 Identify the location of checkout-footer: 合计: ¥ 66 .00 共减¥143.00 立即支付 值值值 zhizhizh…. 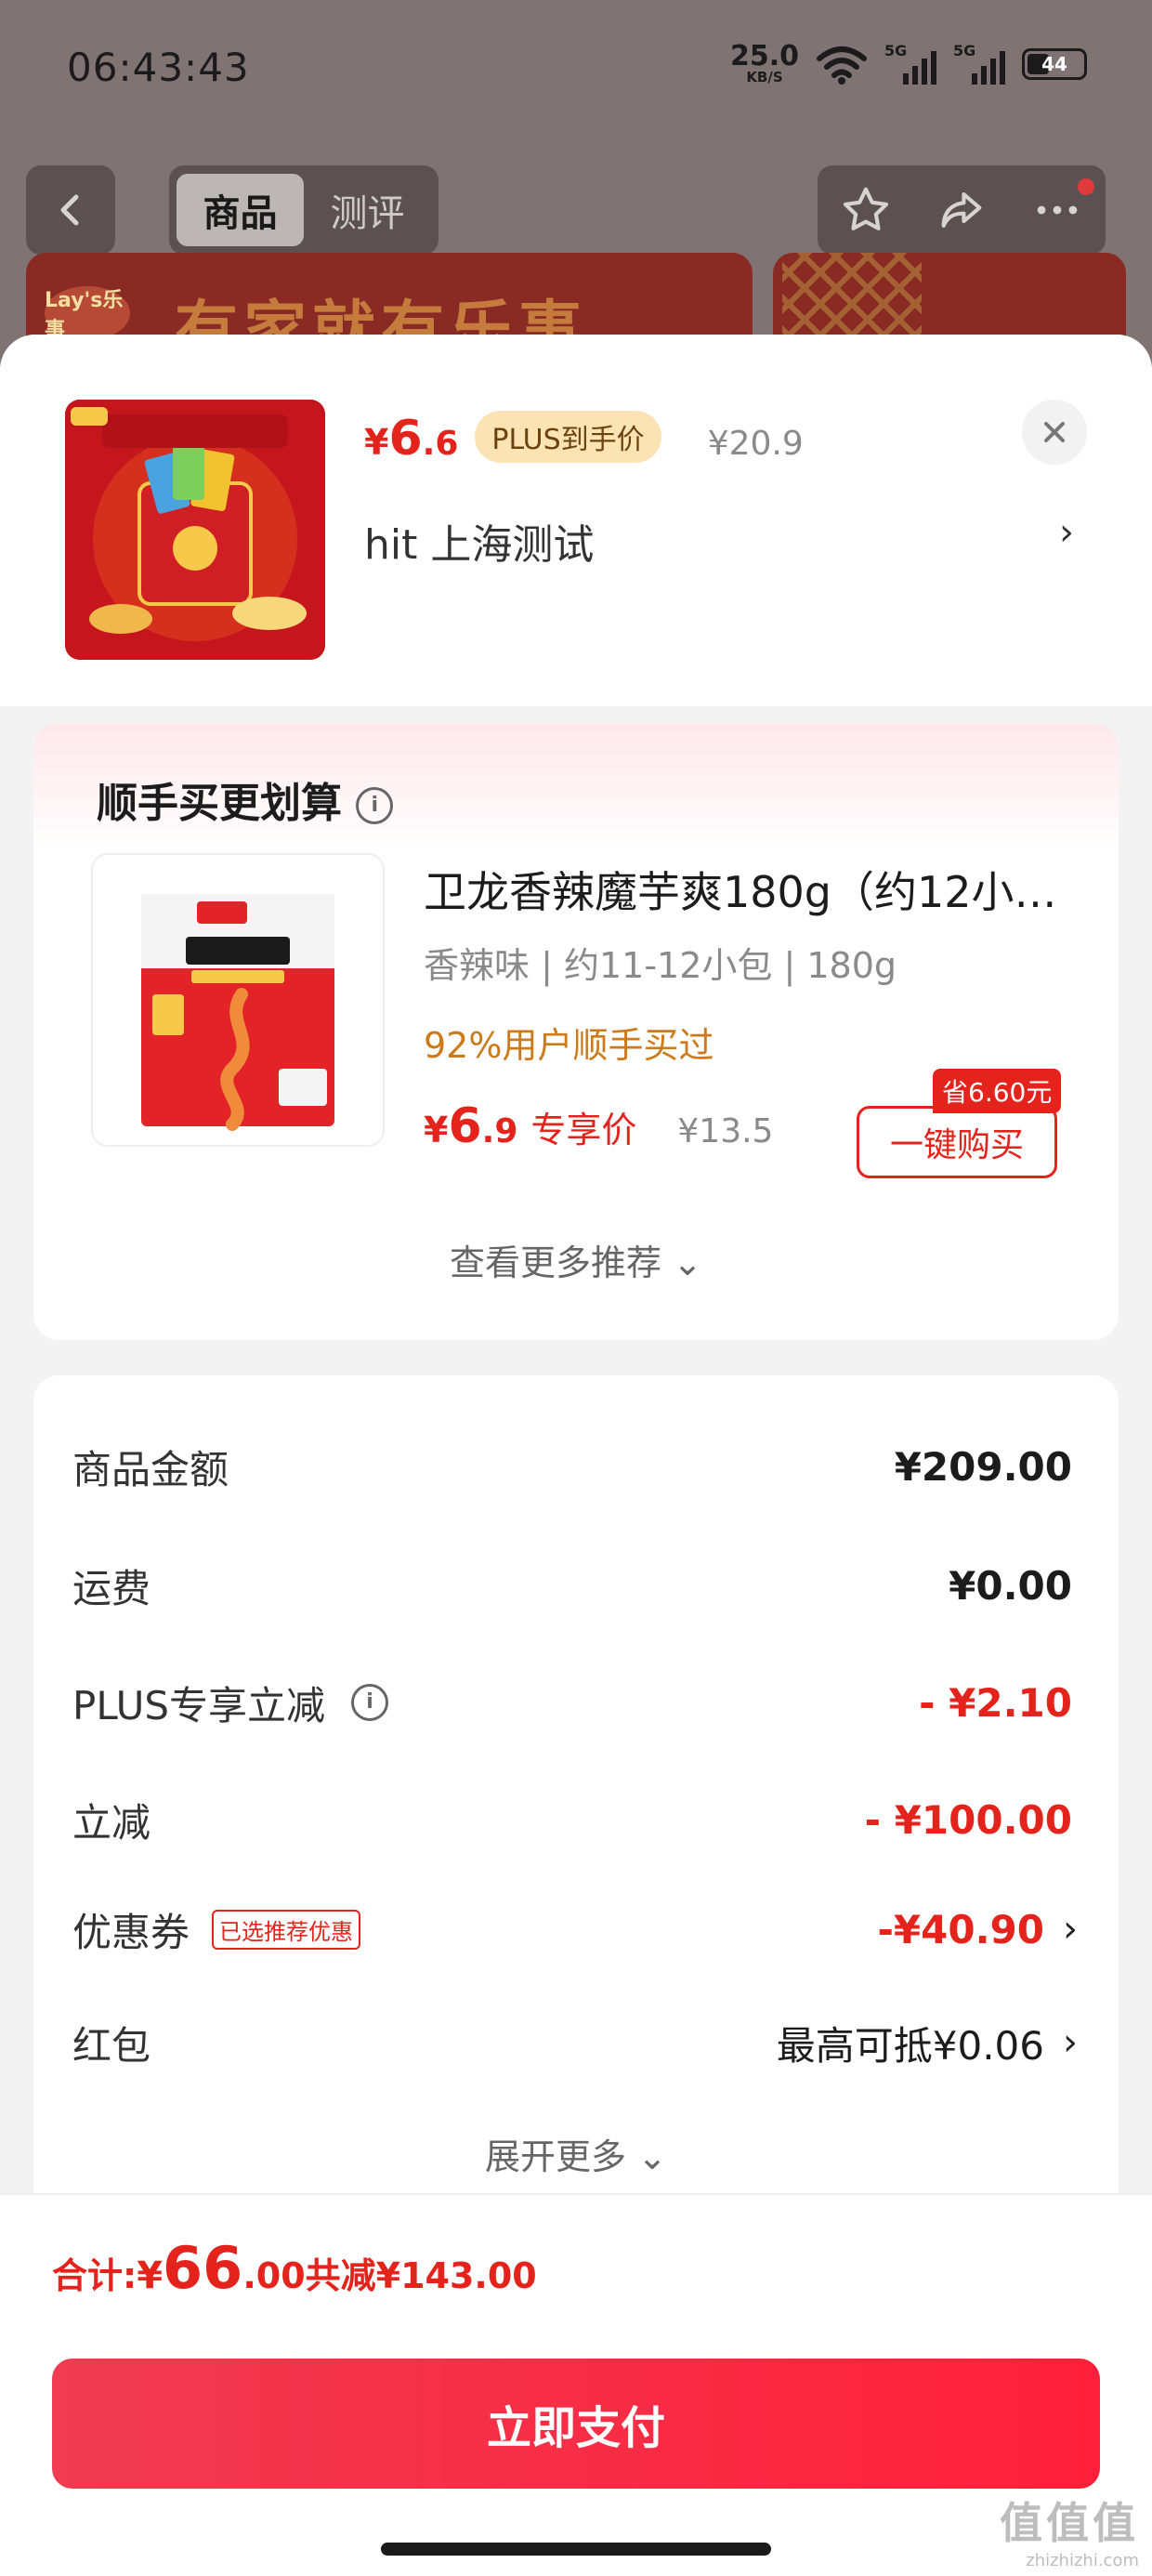
(576, 2384).